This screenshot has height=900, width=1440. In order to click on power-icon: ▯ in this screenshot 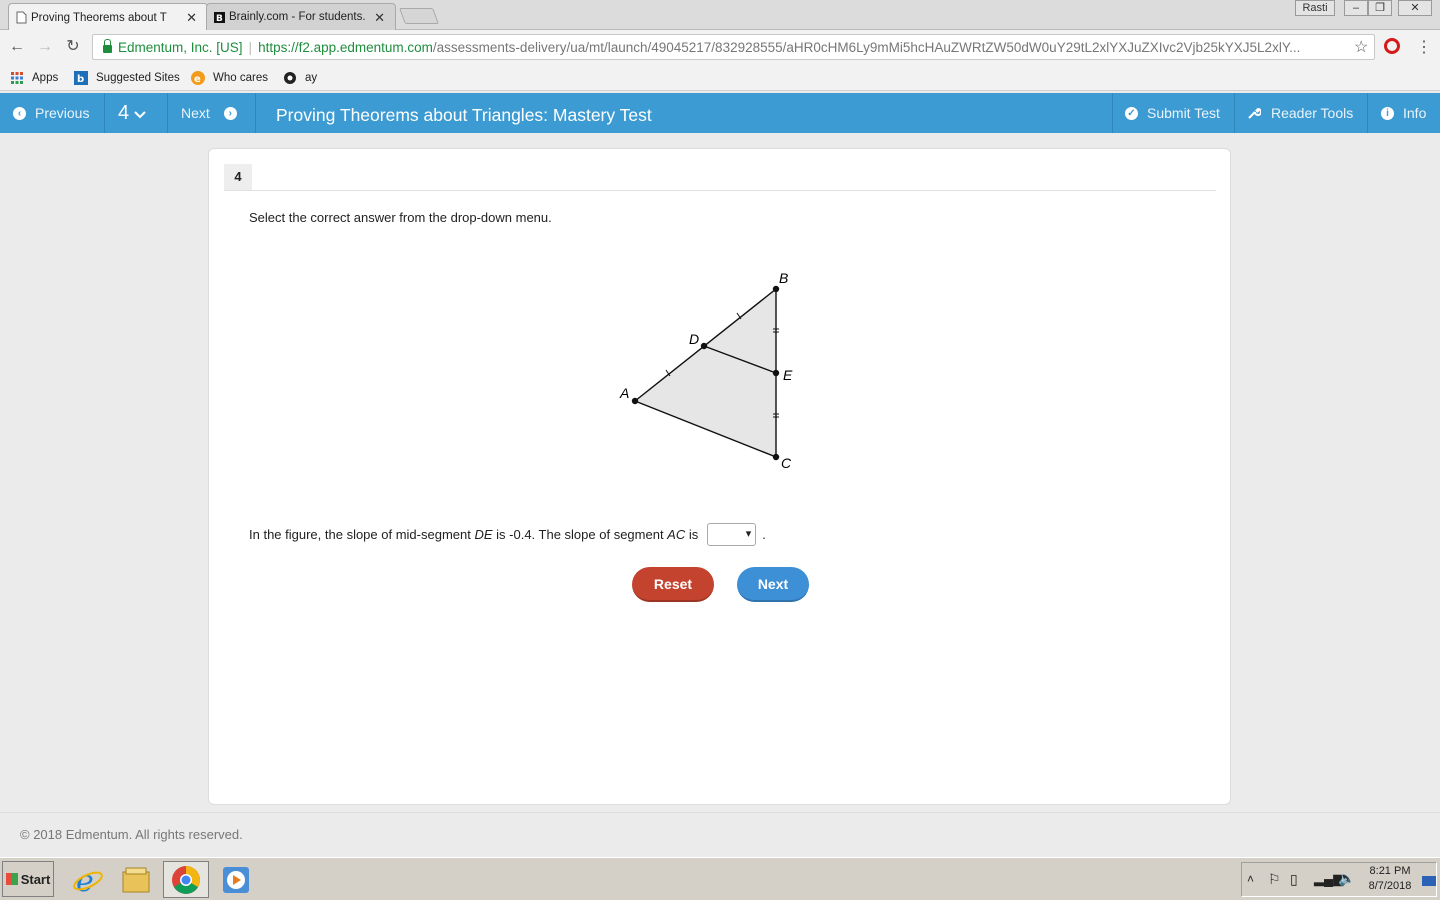, I will do `click(1294, 879)`.